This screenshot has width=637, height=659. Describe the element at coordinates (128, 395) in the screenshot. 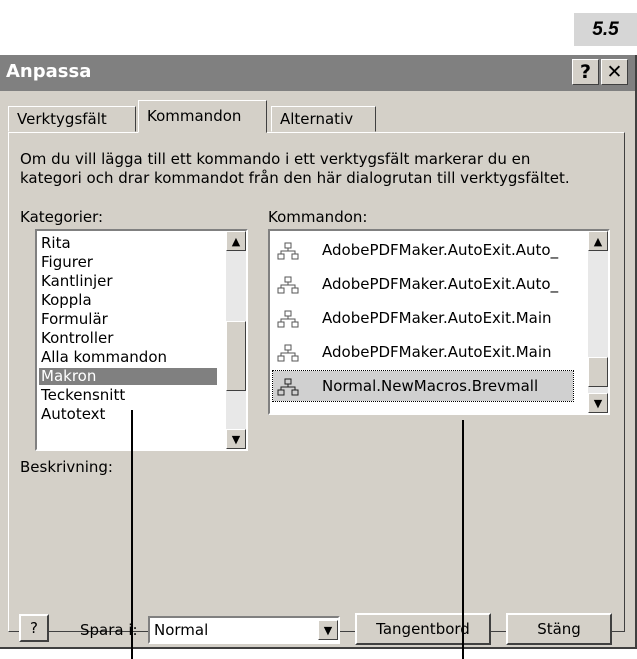

I see `category-item: Teckensnitt` at that location.